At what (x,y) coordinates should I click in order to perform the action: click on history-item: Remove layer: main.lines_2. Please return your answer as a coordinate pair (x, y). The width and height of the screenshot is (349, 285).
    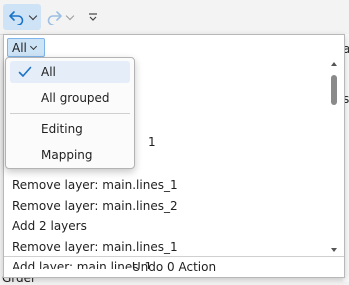
    Looking at the image, I should click on (167, 206).